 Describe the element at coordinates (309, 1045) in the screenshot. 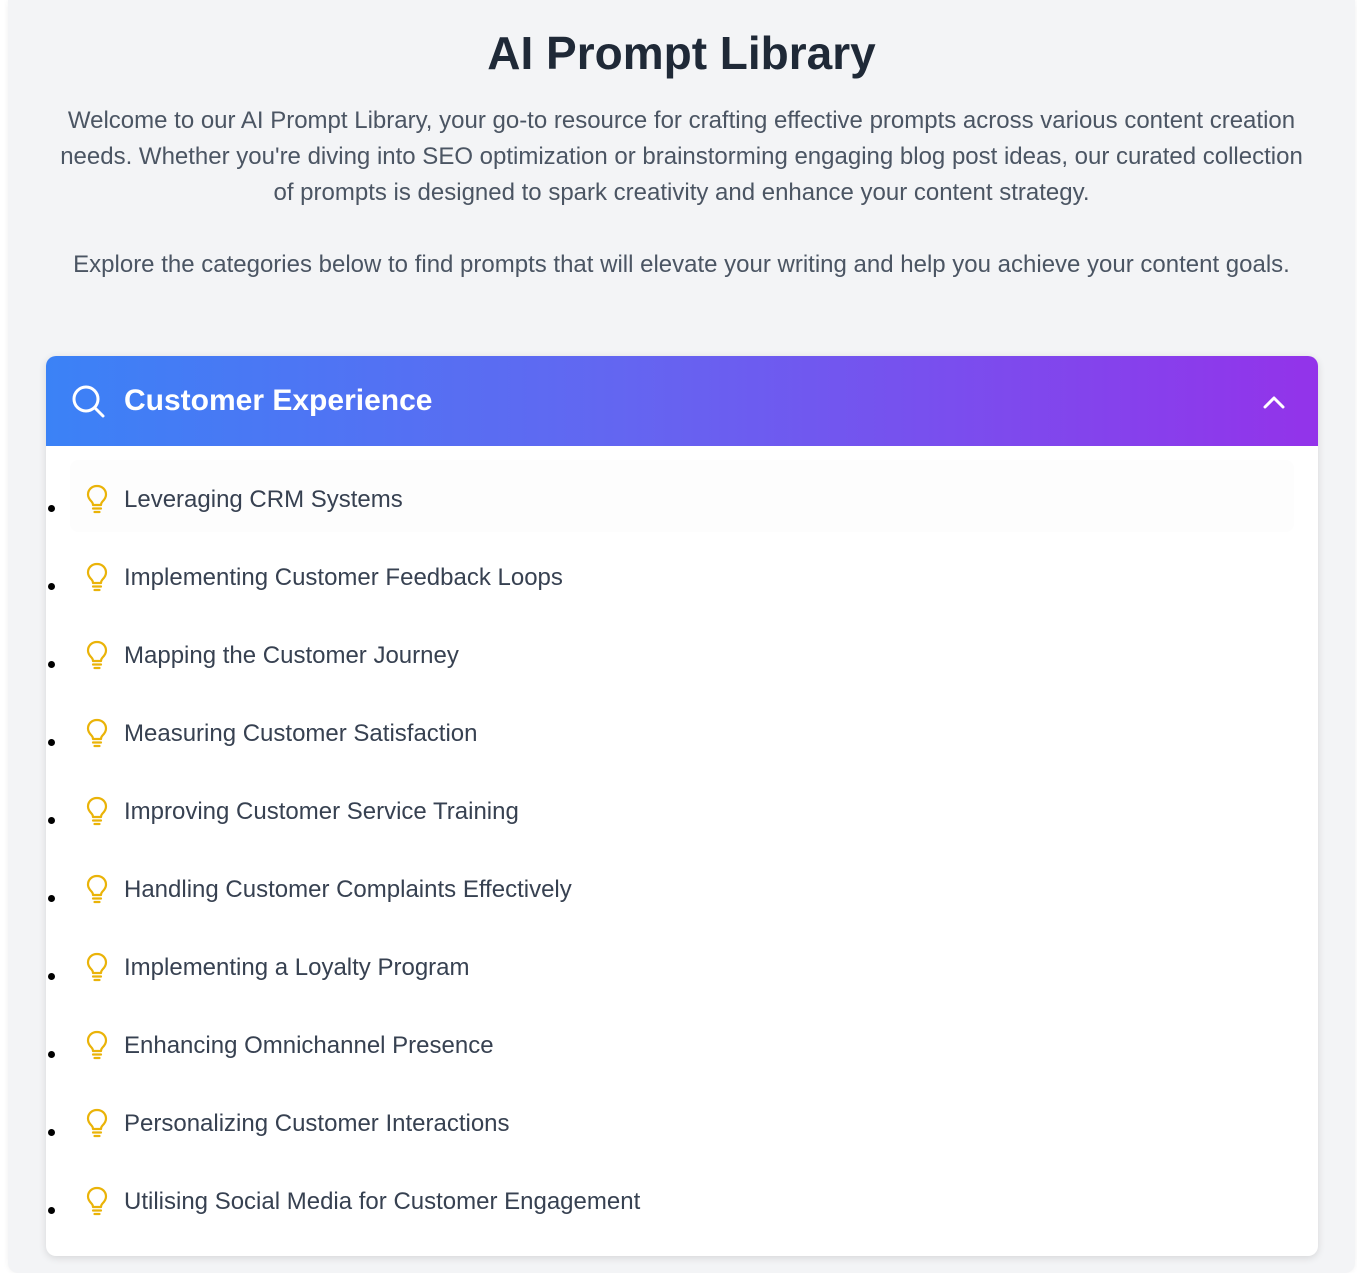

I see `prompt-list-item-label: Enhancing Omnichannel Presence` at that location.